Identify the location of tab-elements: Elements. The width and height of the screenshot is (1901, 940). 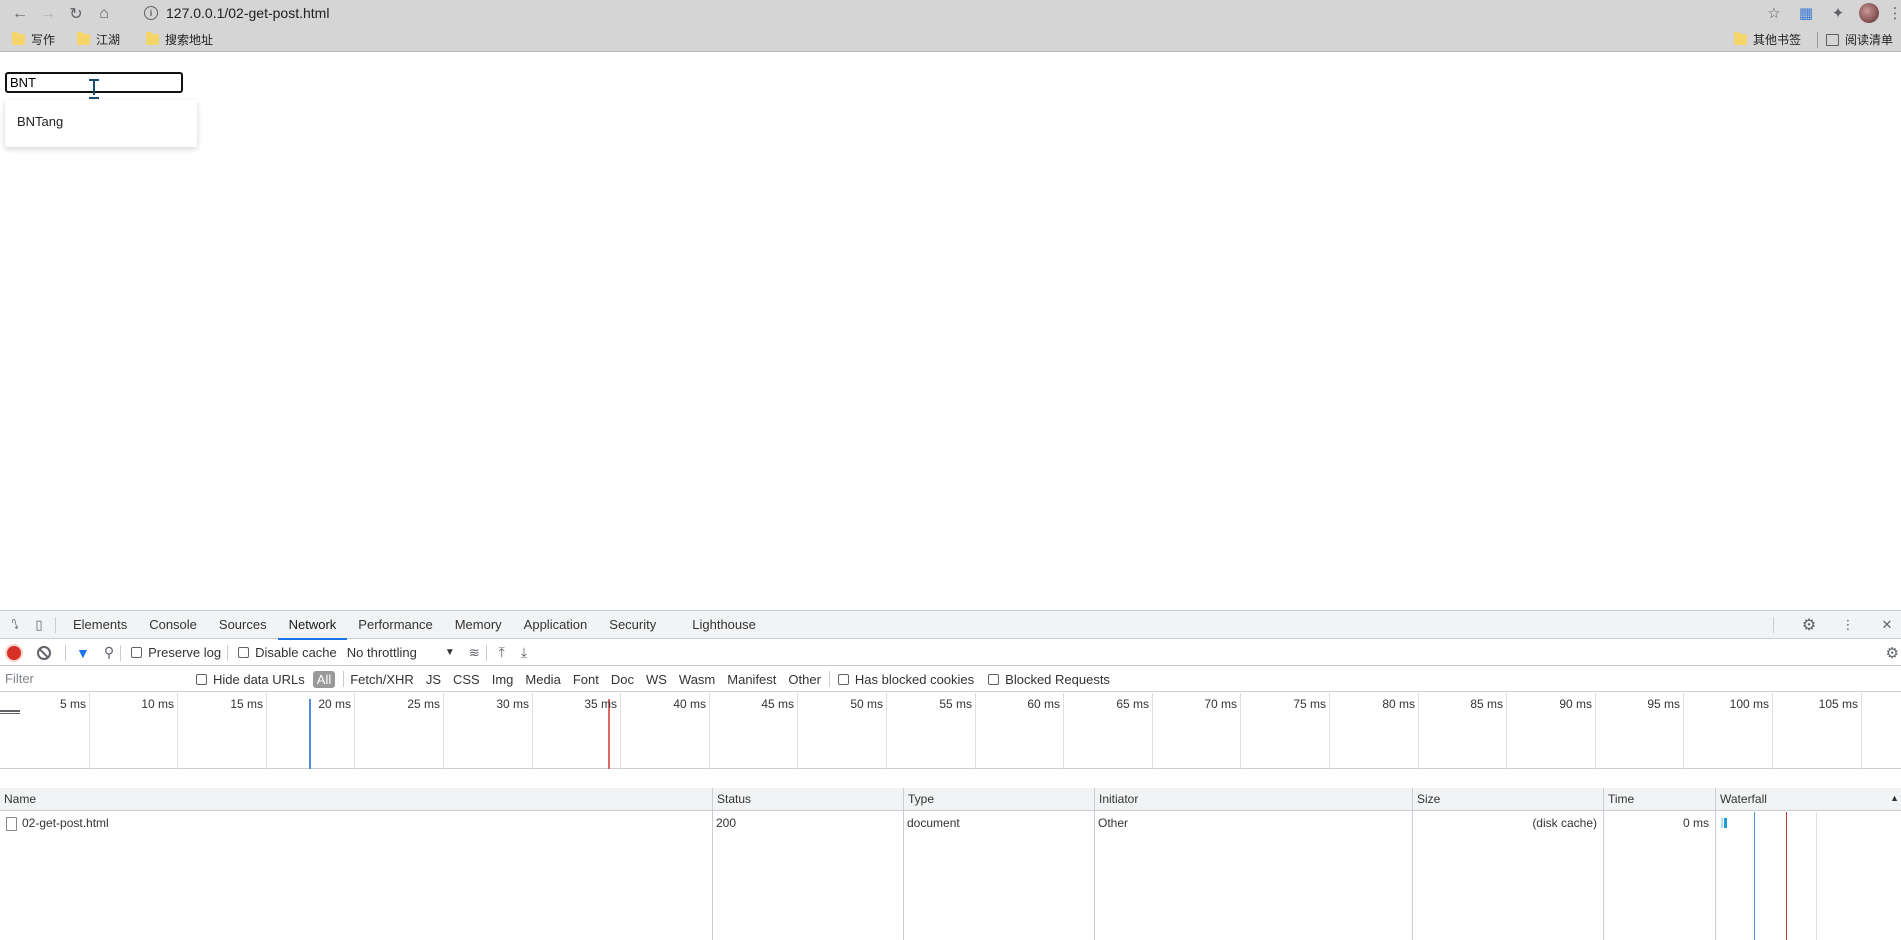
(100, 625).